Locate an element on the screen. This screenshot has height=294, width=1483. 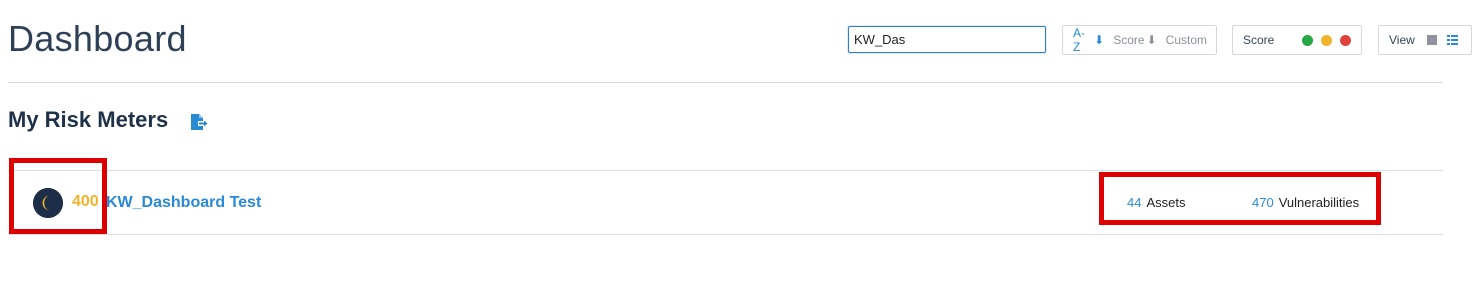
export-icon is located at coordinates (199, 122).